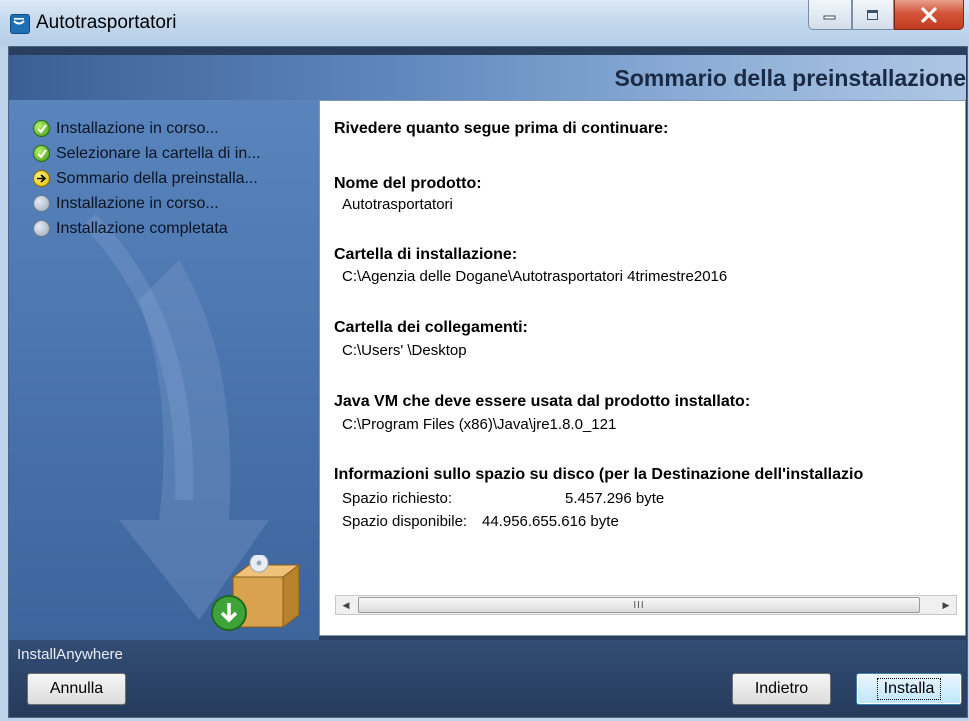 The width and height of the screenshot is (969, 721). Describe the element at coordinates (479, 424) in the screenshot. I see `java-vm-value: C:\Program Files (x86)\Java\jre1.8.0_121` at that location.